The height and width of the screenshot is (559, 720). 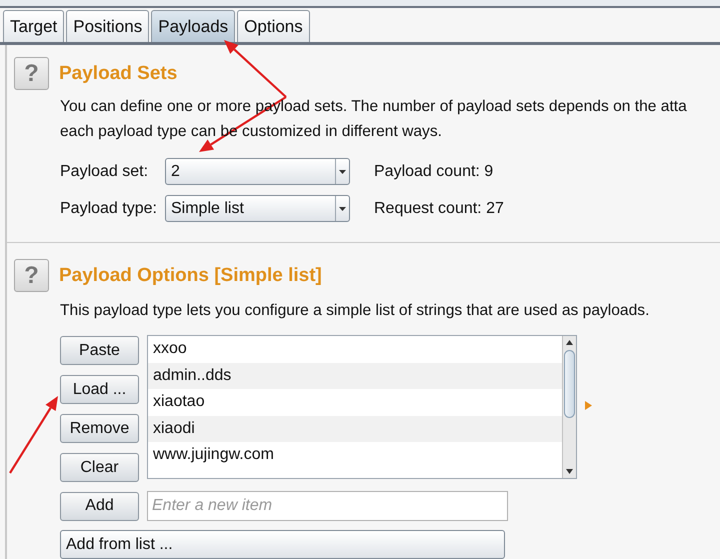 I want to click on tab: Options, so click(x=273, y=26).